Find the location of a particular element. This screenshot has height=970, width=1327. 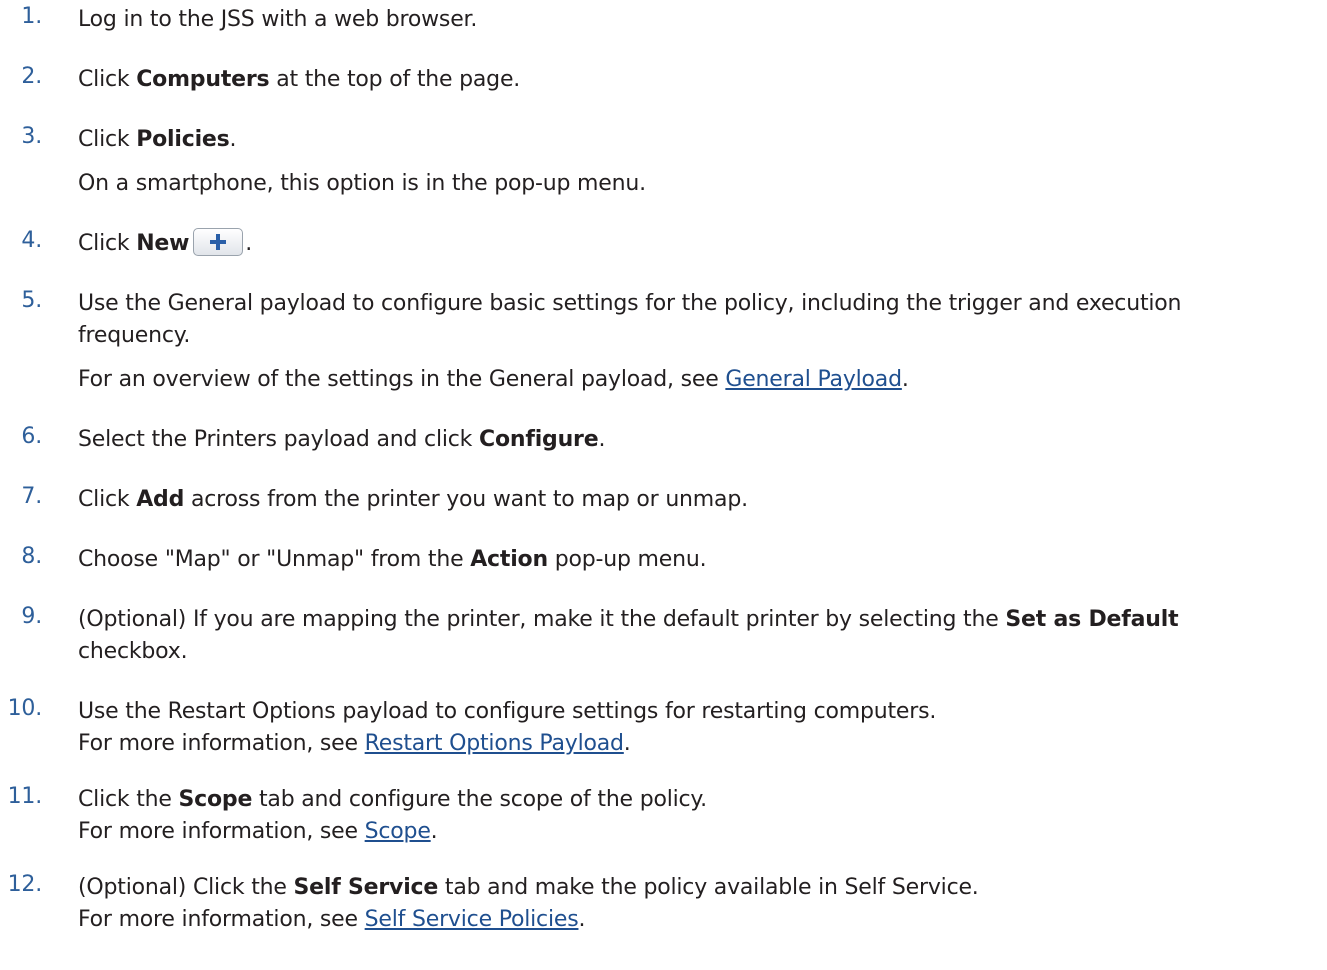

step-number: 3. is located at coordinates (31, 136).